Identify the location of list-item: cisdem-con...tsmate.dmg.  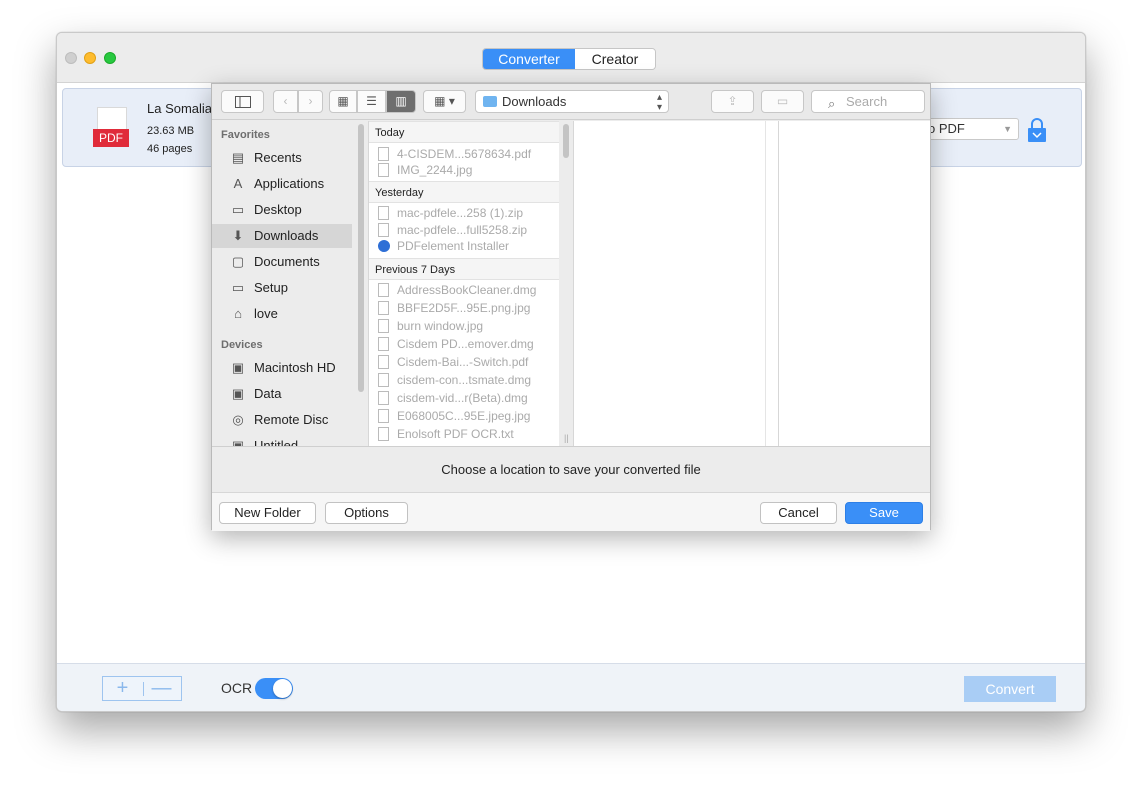
(464, 380).